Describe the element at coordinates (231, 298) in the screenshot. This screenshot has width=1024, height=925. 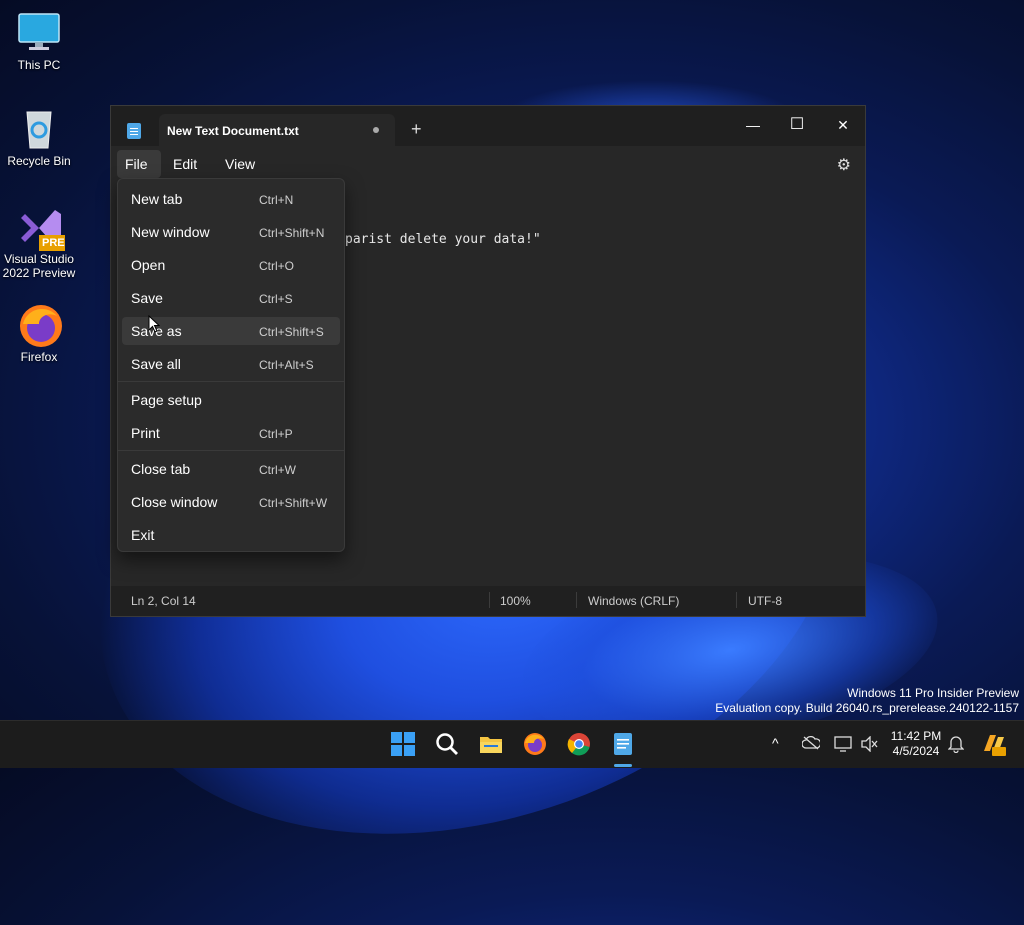
I see `menu-item-save: Save Ctrl+S` at that location.